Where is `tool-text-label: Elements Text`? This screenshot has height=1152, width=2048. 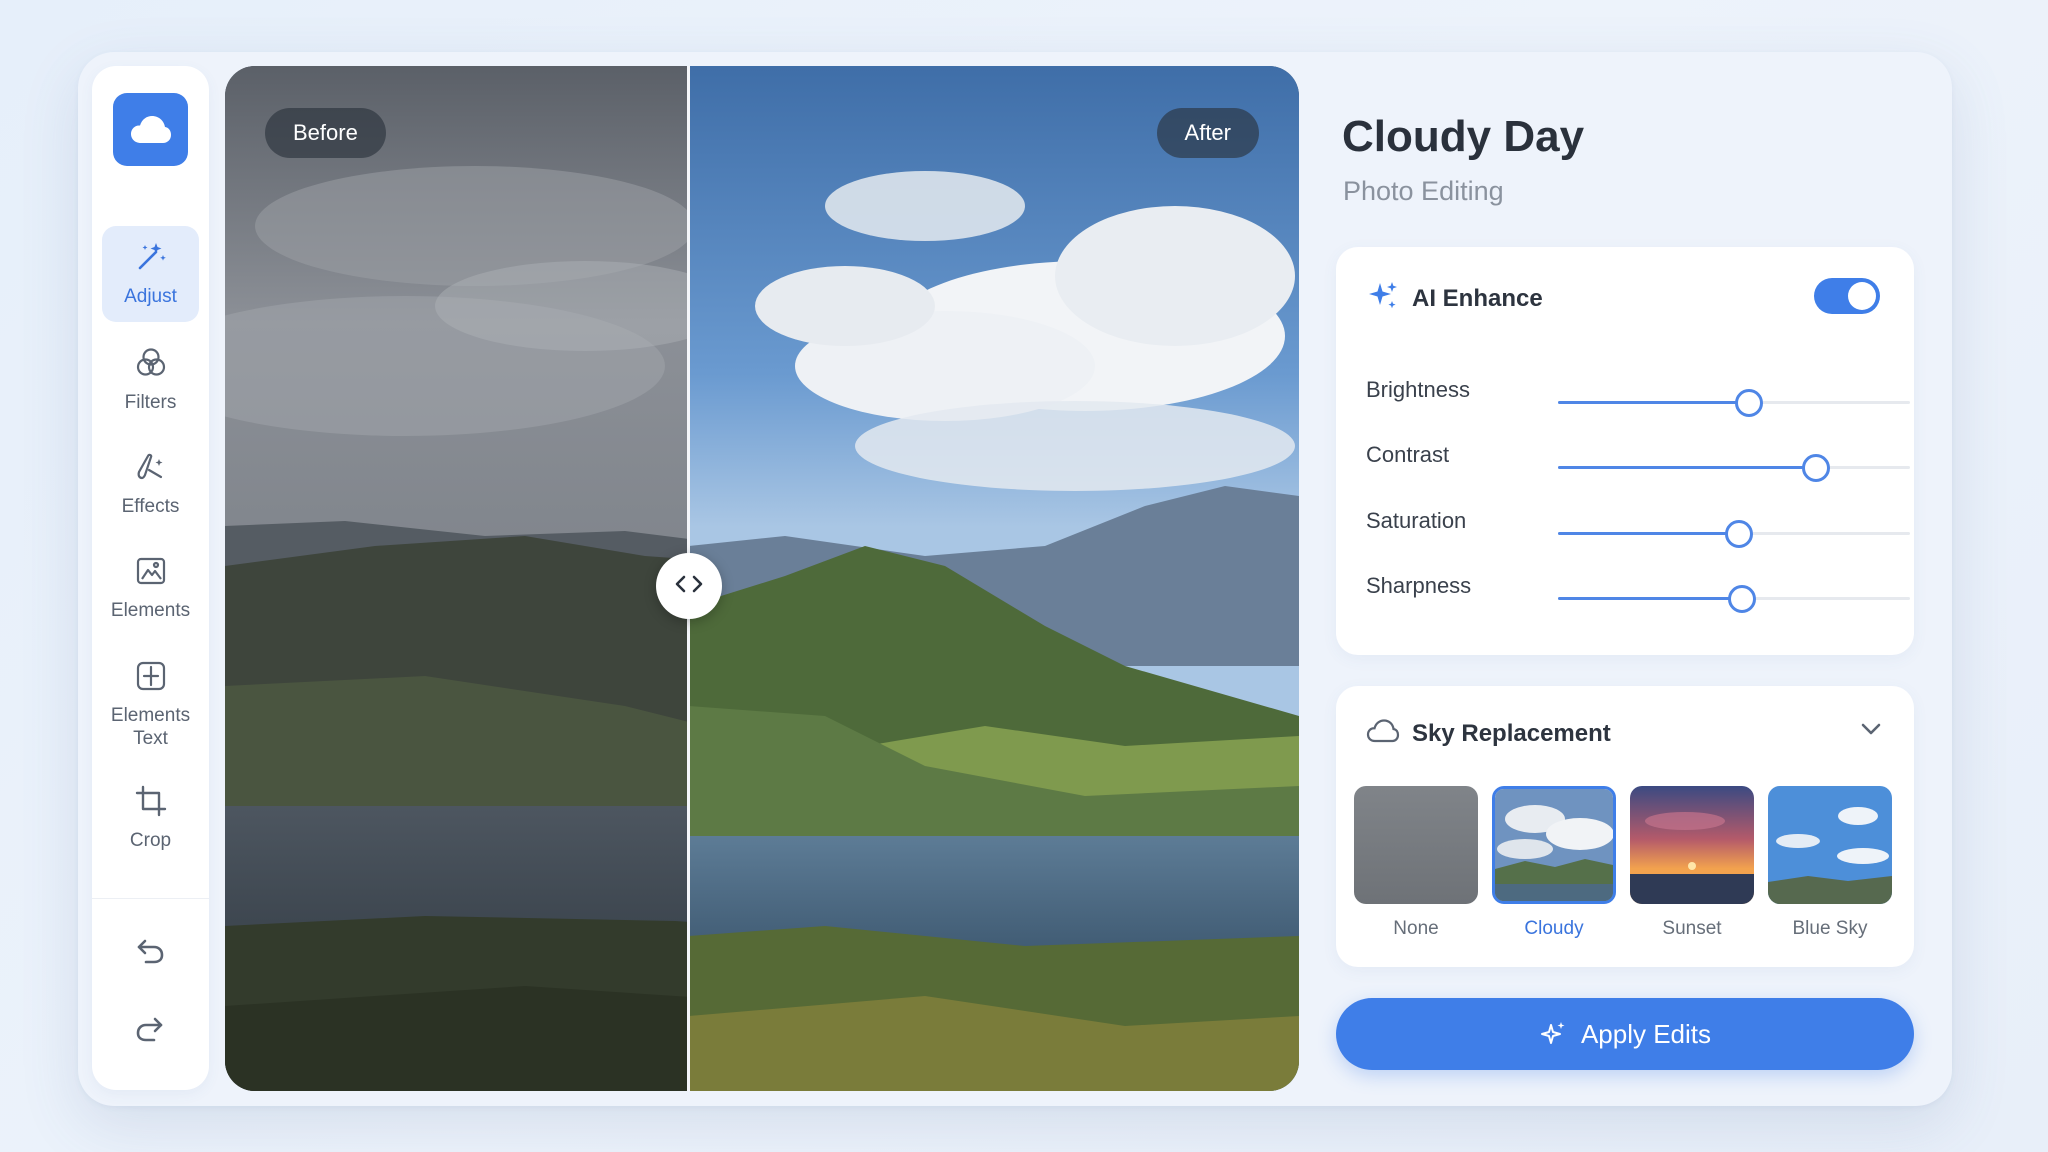 tool-text-label: Elements Text is located at coordinates (150, 727).